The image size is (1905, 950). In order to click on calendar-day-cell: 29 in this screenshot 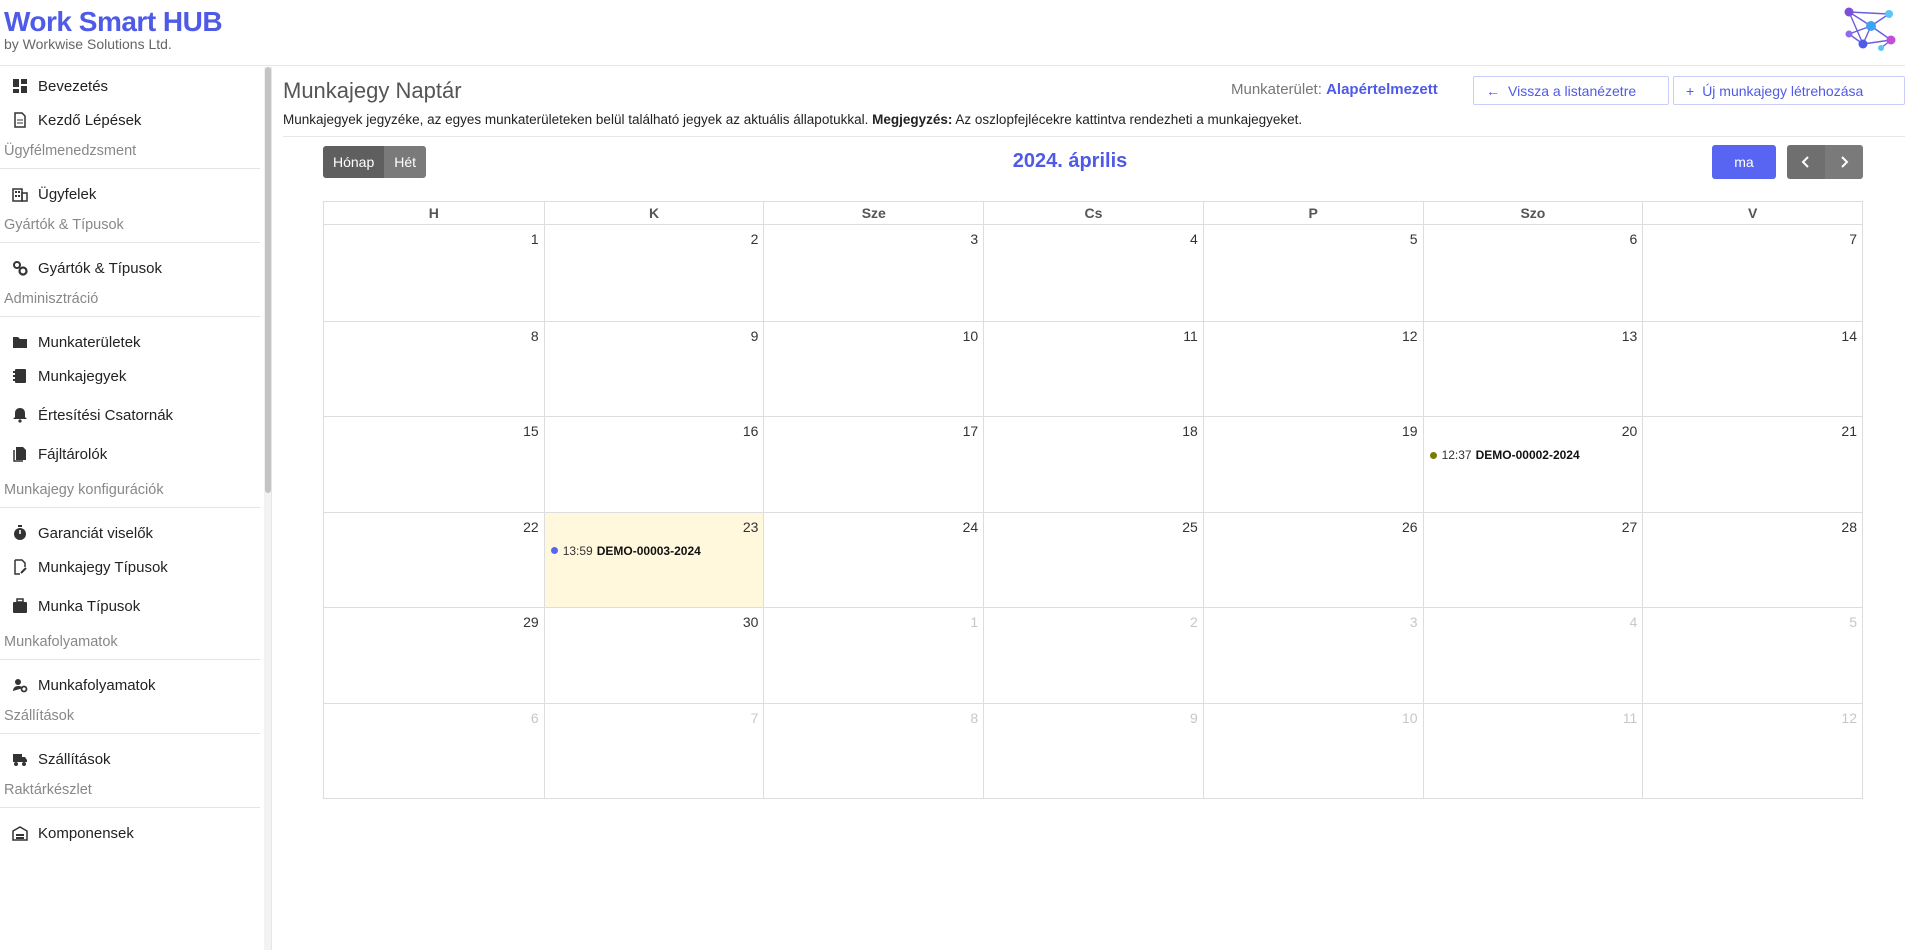, I will do `click(434, 655)`.